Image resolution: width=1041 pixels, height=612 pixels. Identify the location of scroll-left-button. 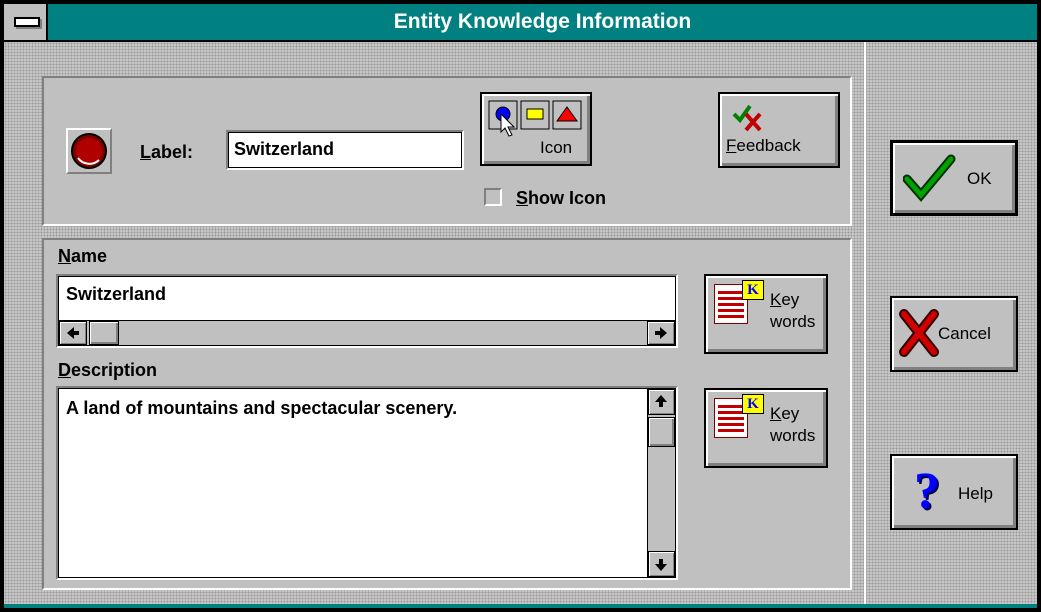
(73, 333).